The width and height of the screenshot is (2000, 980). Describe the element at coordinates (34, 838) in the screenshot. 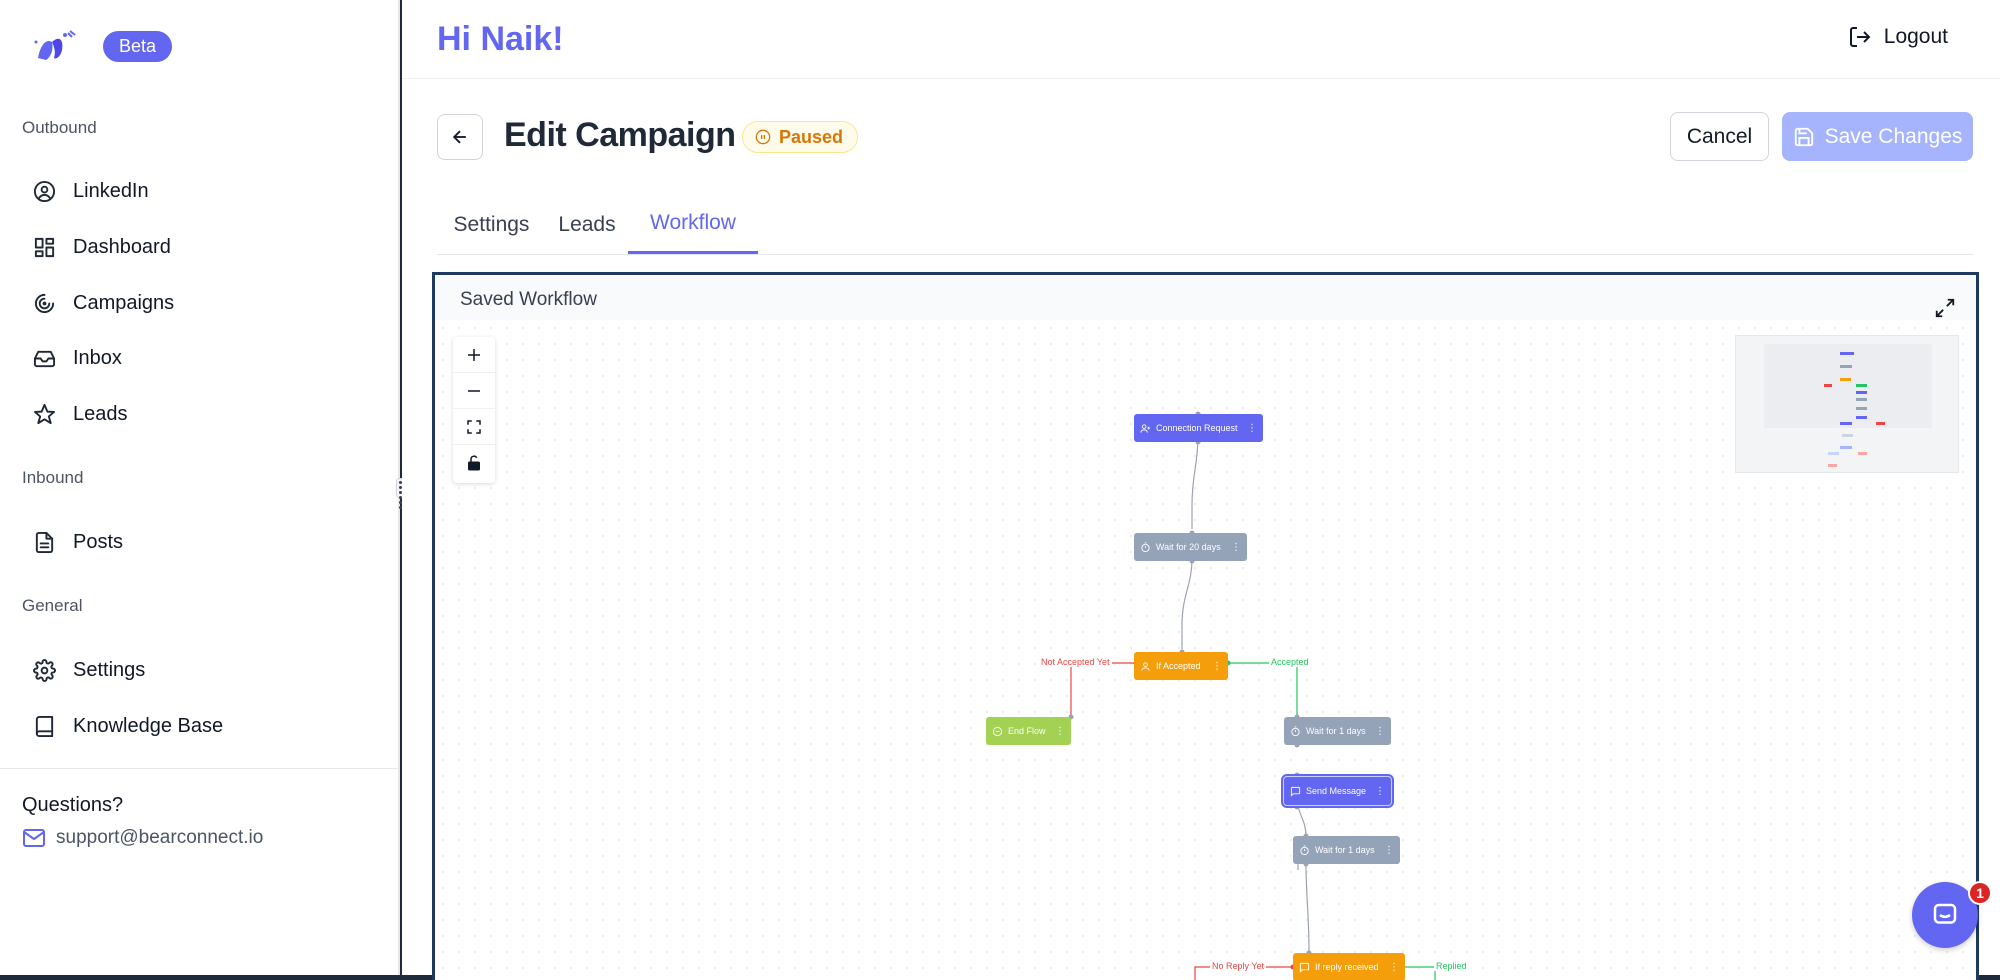

I see `mail-icon` at that location.